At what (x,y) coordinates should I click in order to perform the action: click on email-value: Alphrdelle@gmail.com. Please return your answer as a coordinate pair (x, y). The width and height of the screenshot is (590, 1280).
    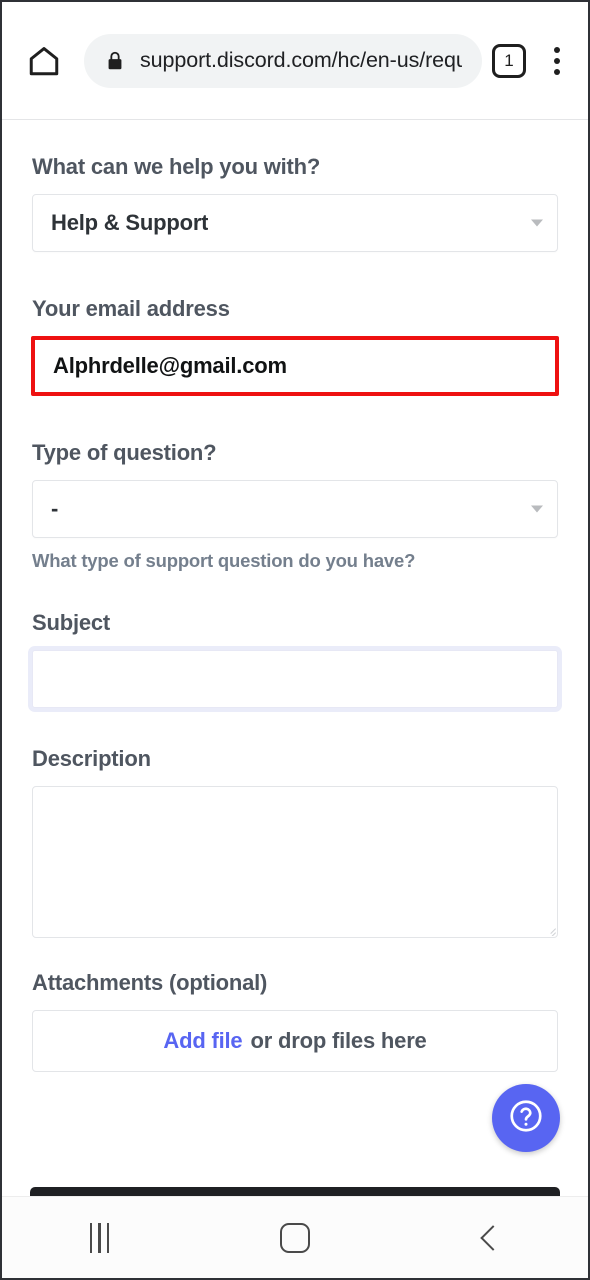
    Looking at the image, I should click on (170, 365).